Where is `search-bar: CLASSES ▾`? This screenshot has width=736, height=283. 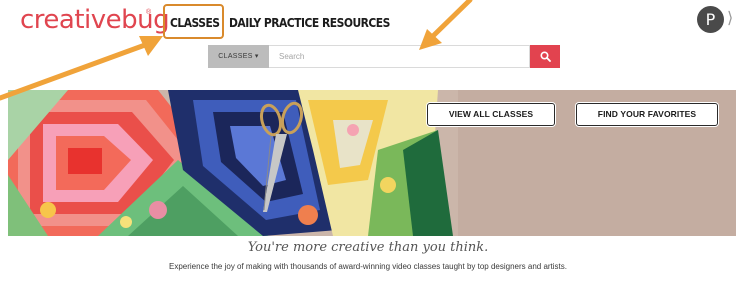 search-bar: CLASSES ▾ is located at coordinates (384, 56).